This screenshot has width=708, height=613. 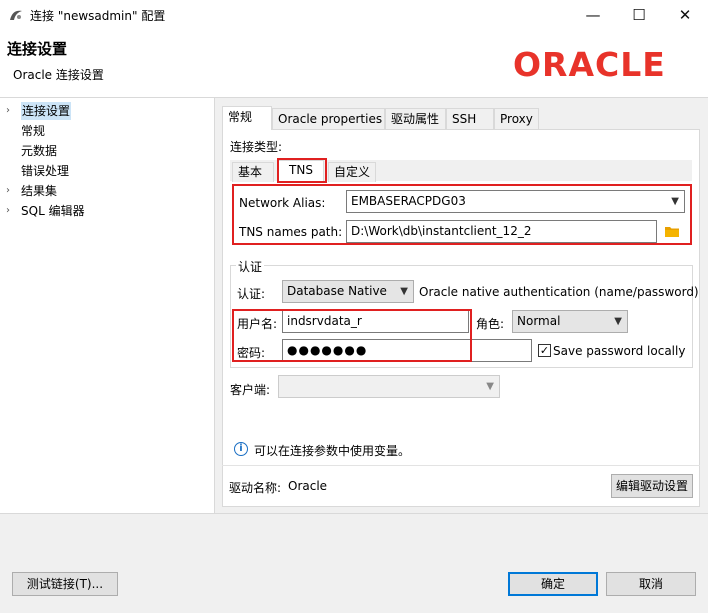 I want to click on tab-ssh: SSH, so click(x=470, y=119).